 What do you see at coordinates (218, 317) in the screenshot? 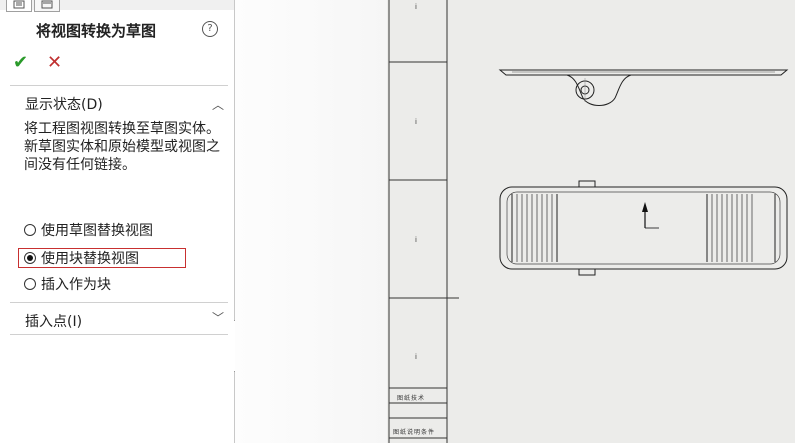
I see `chevron-down-icon: ﹀` at bounding box center [218, 317].